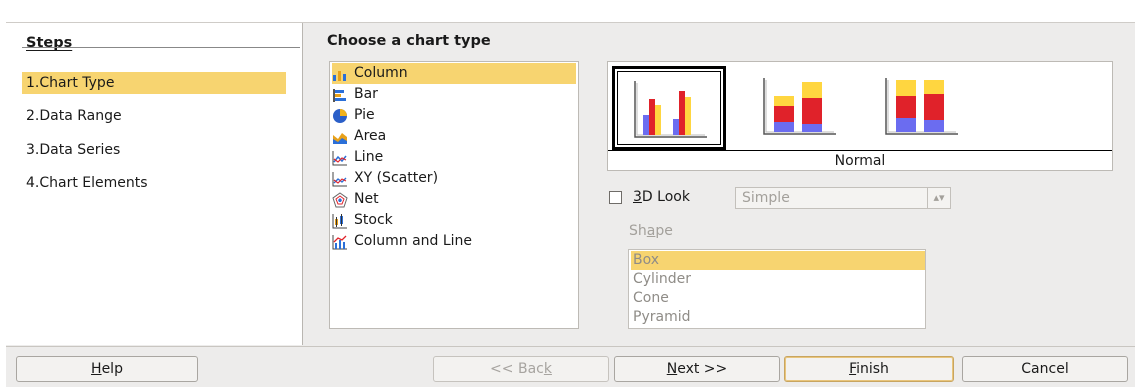 Image resolution: width=1141 pixels, height=387 pixels. What do you see at coordinates (107, 369) in the screenshot?
I see `help-button: Help` at bounding box center [107, 369].